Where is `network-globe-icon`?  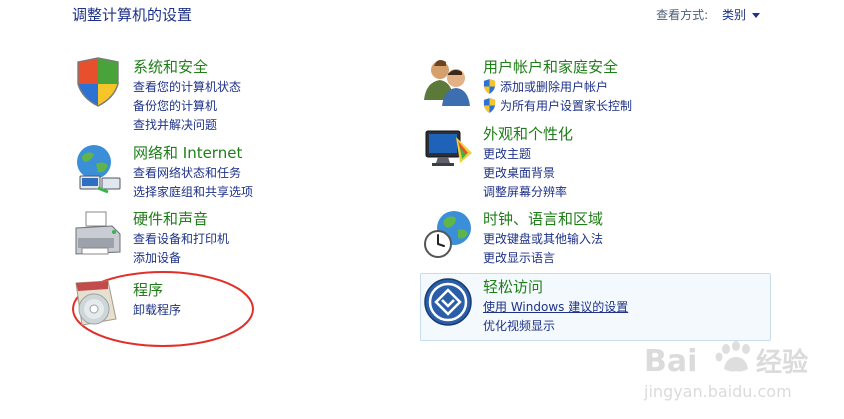
network-globe-icon is located at coordinates (98, 168).